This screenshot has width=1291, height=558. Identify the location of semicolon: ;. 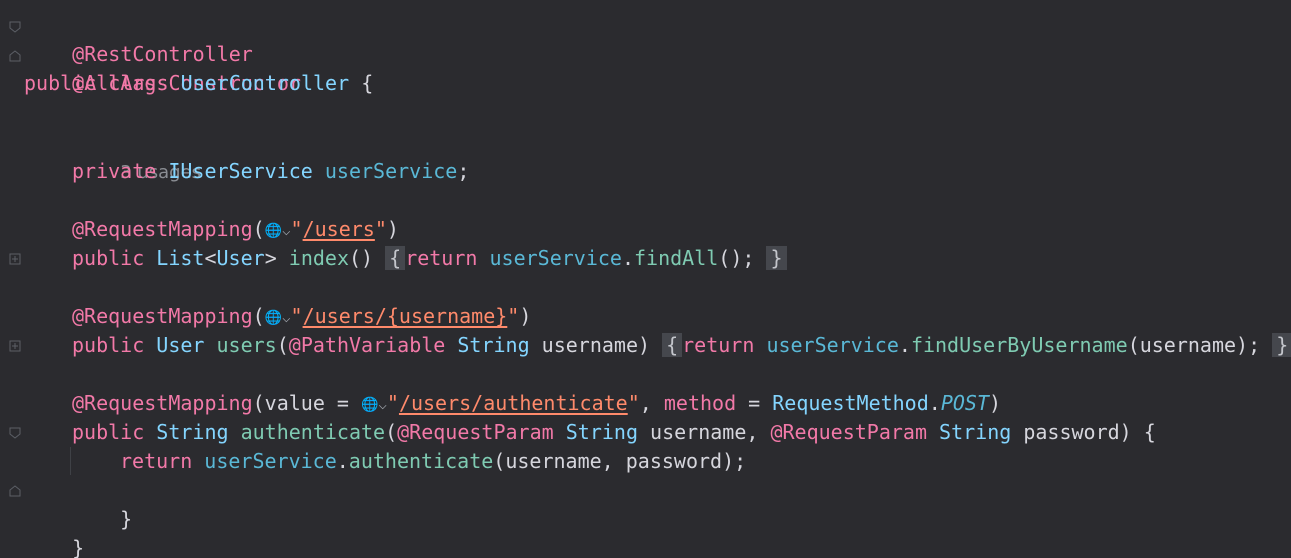
(463, 171).